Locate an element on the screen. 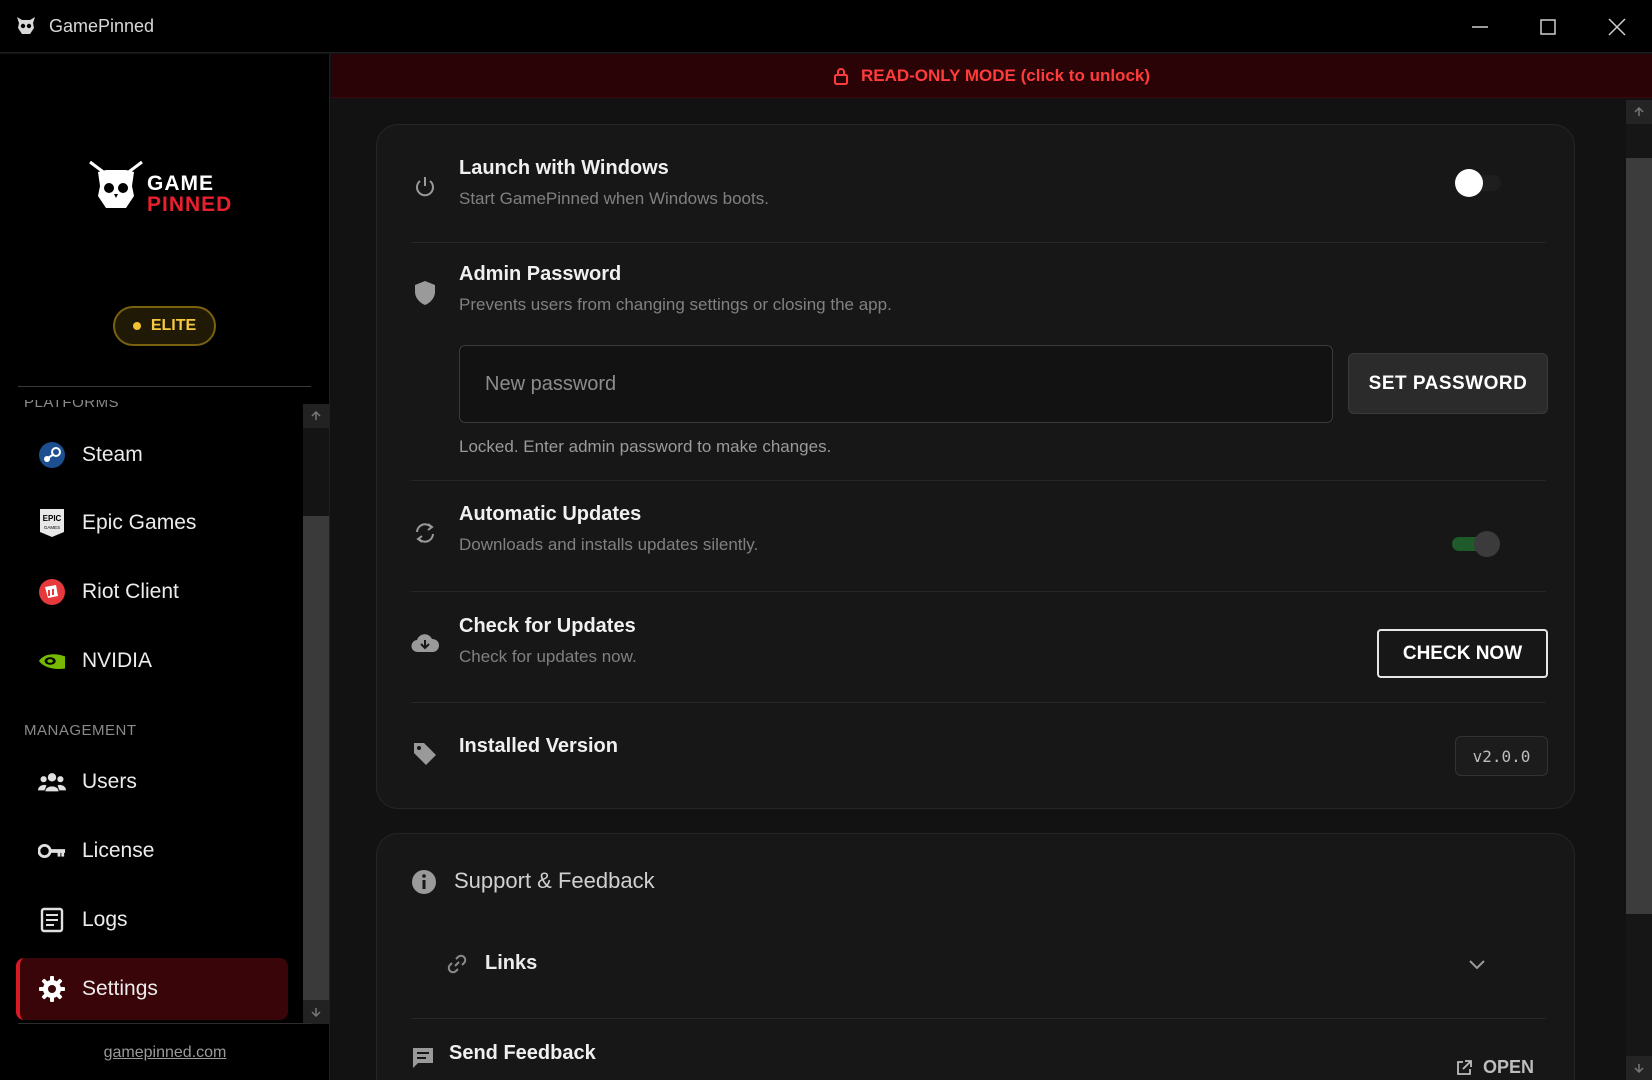 The height and width of the screenshot is (1080, 1652). shield-icon is located at coordinates (425, 293).